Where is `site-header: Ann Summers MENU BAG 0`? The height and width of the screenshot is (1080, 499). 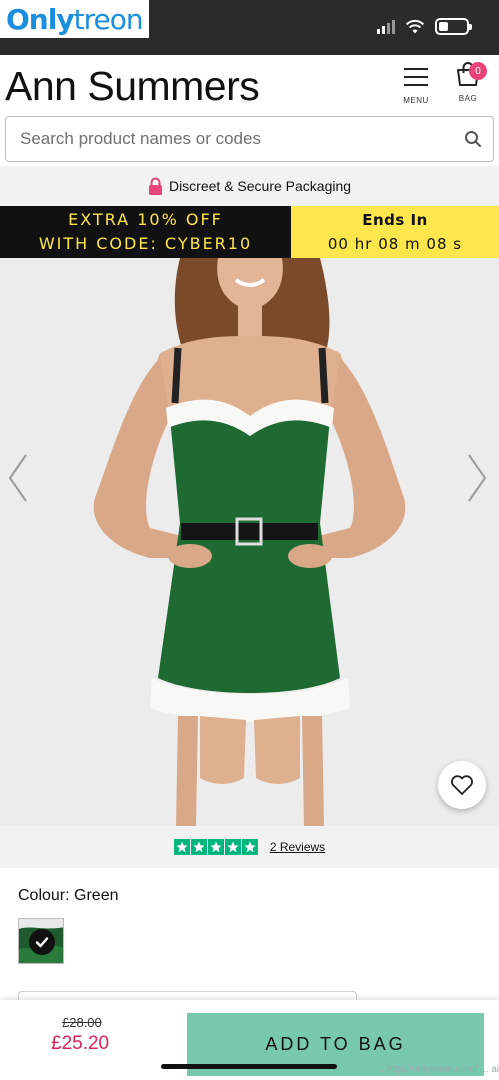
site-header: Ann Summers MENU BAG 0 is located at coordinates (249, 85).